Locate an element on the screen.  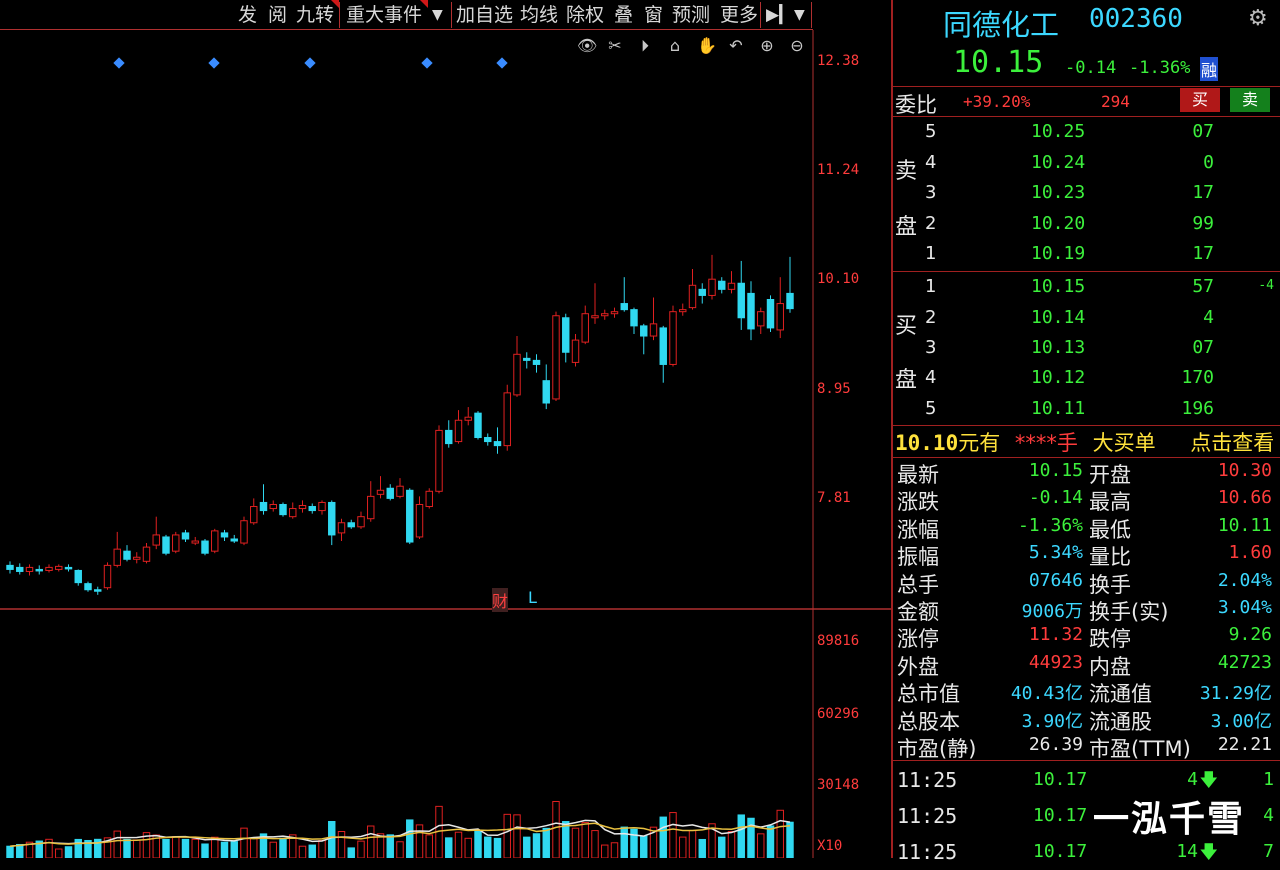
sell-level: 3 10.23 17 is located at coordinates (1086, 193).